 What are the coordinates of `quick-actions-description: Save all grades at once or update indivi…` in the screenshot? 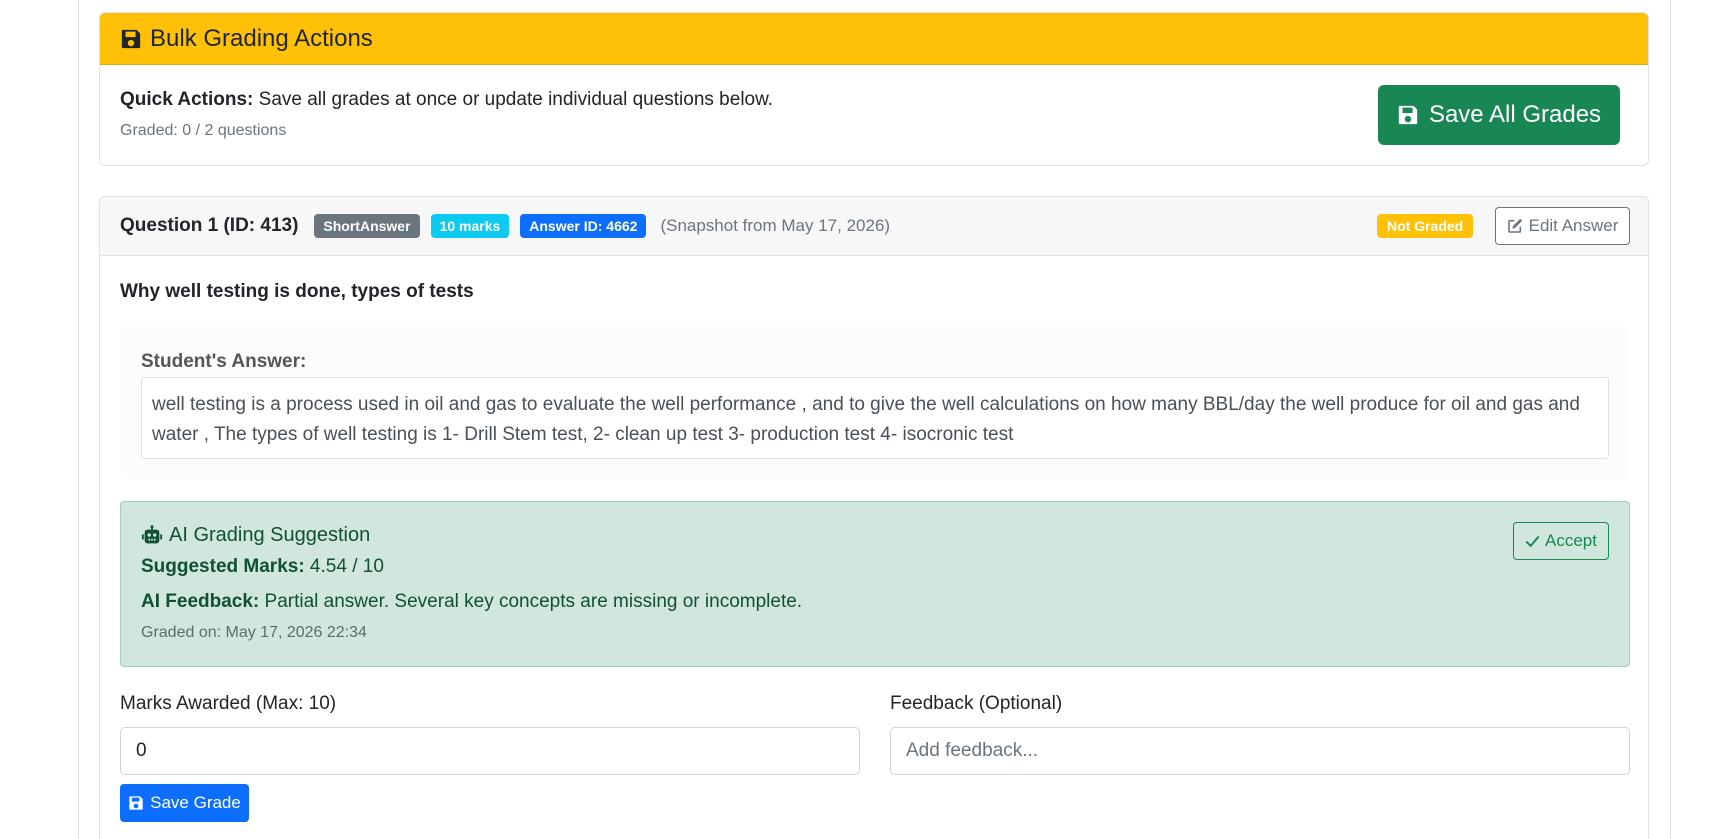 It's located at (513, 99).